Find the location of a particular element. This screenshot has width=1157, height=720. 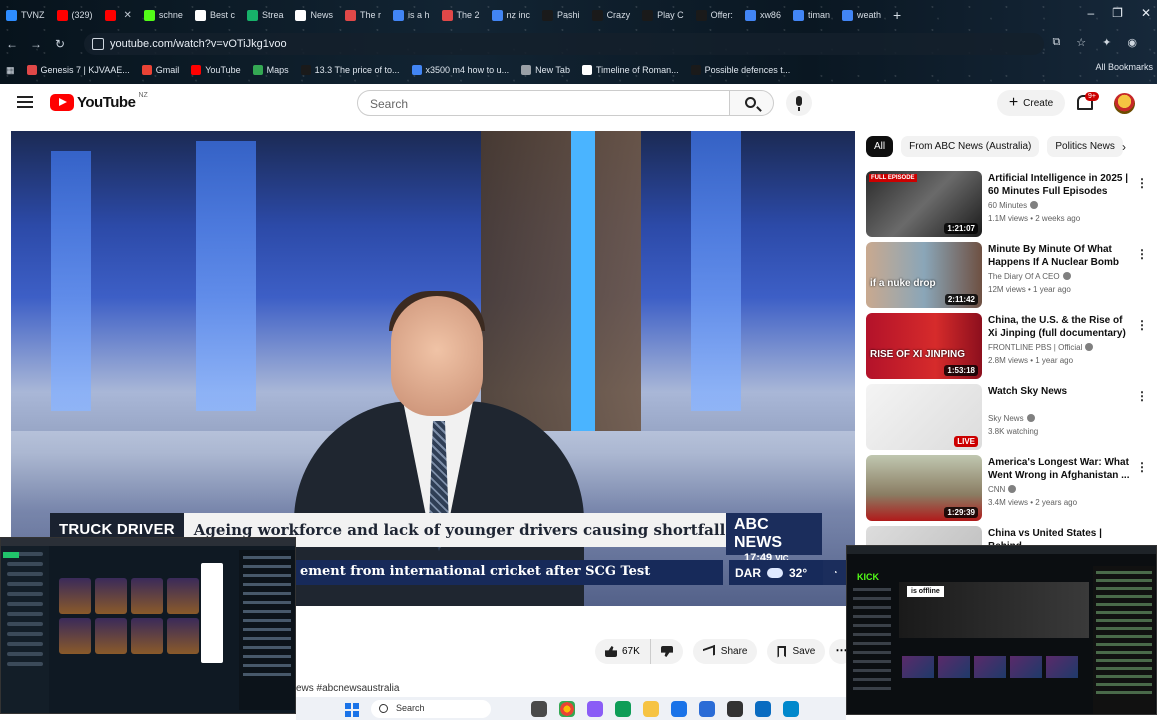

browser-tab: timan is located at coordinates (811, 15).